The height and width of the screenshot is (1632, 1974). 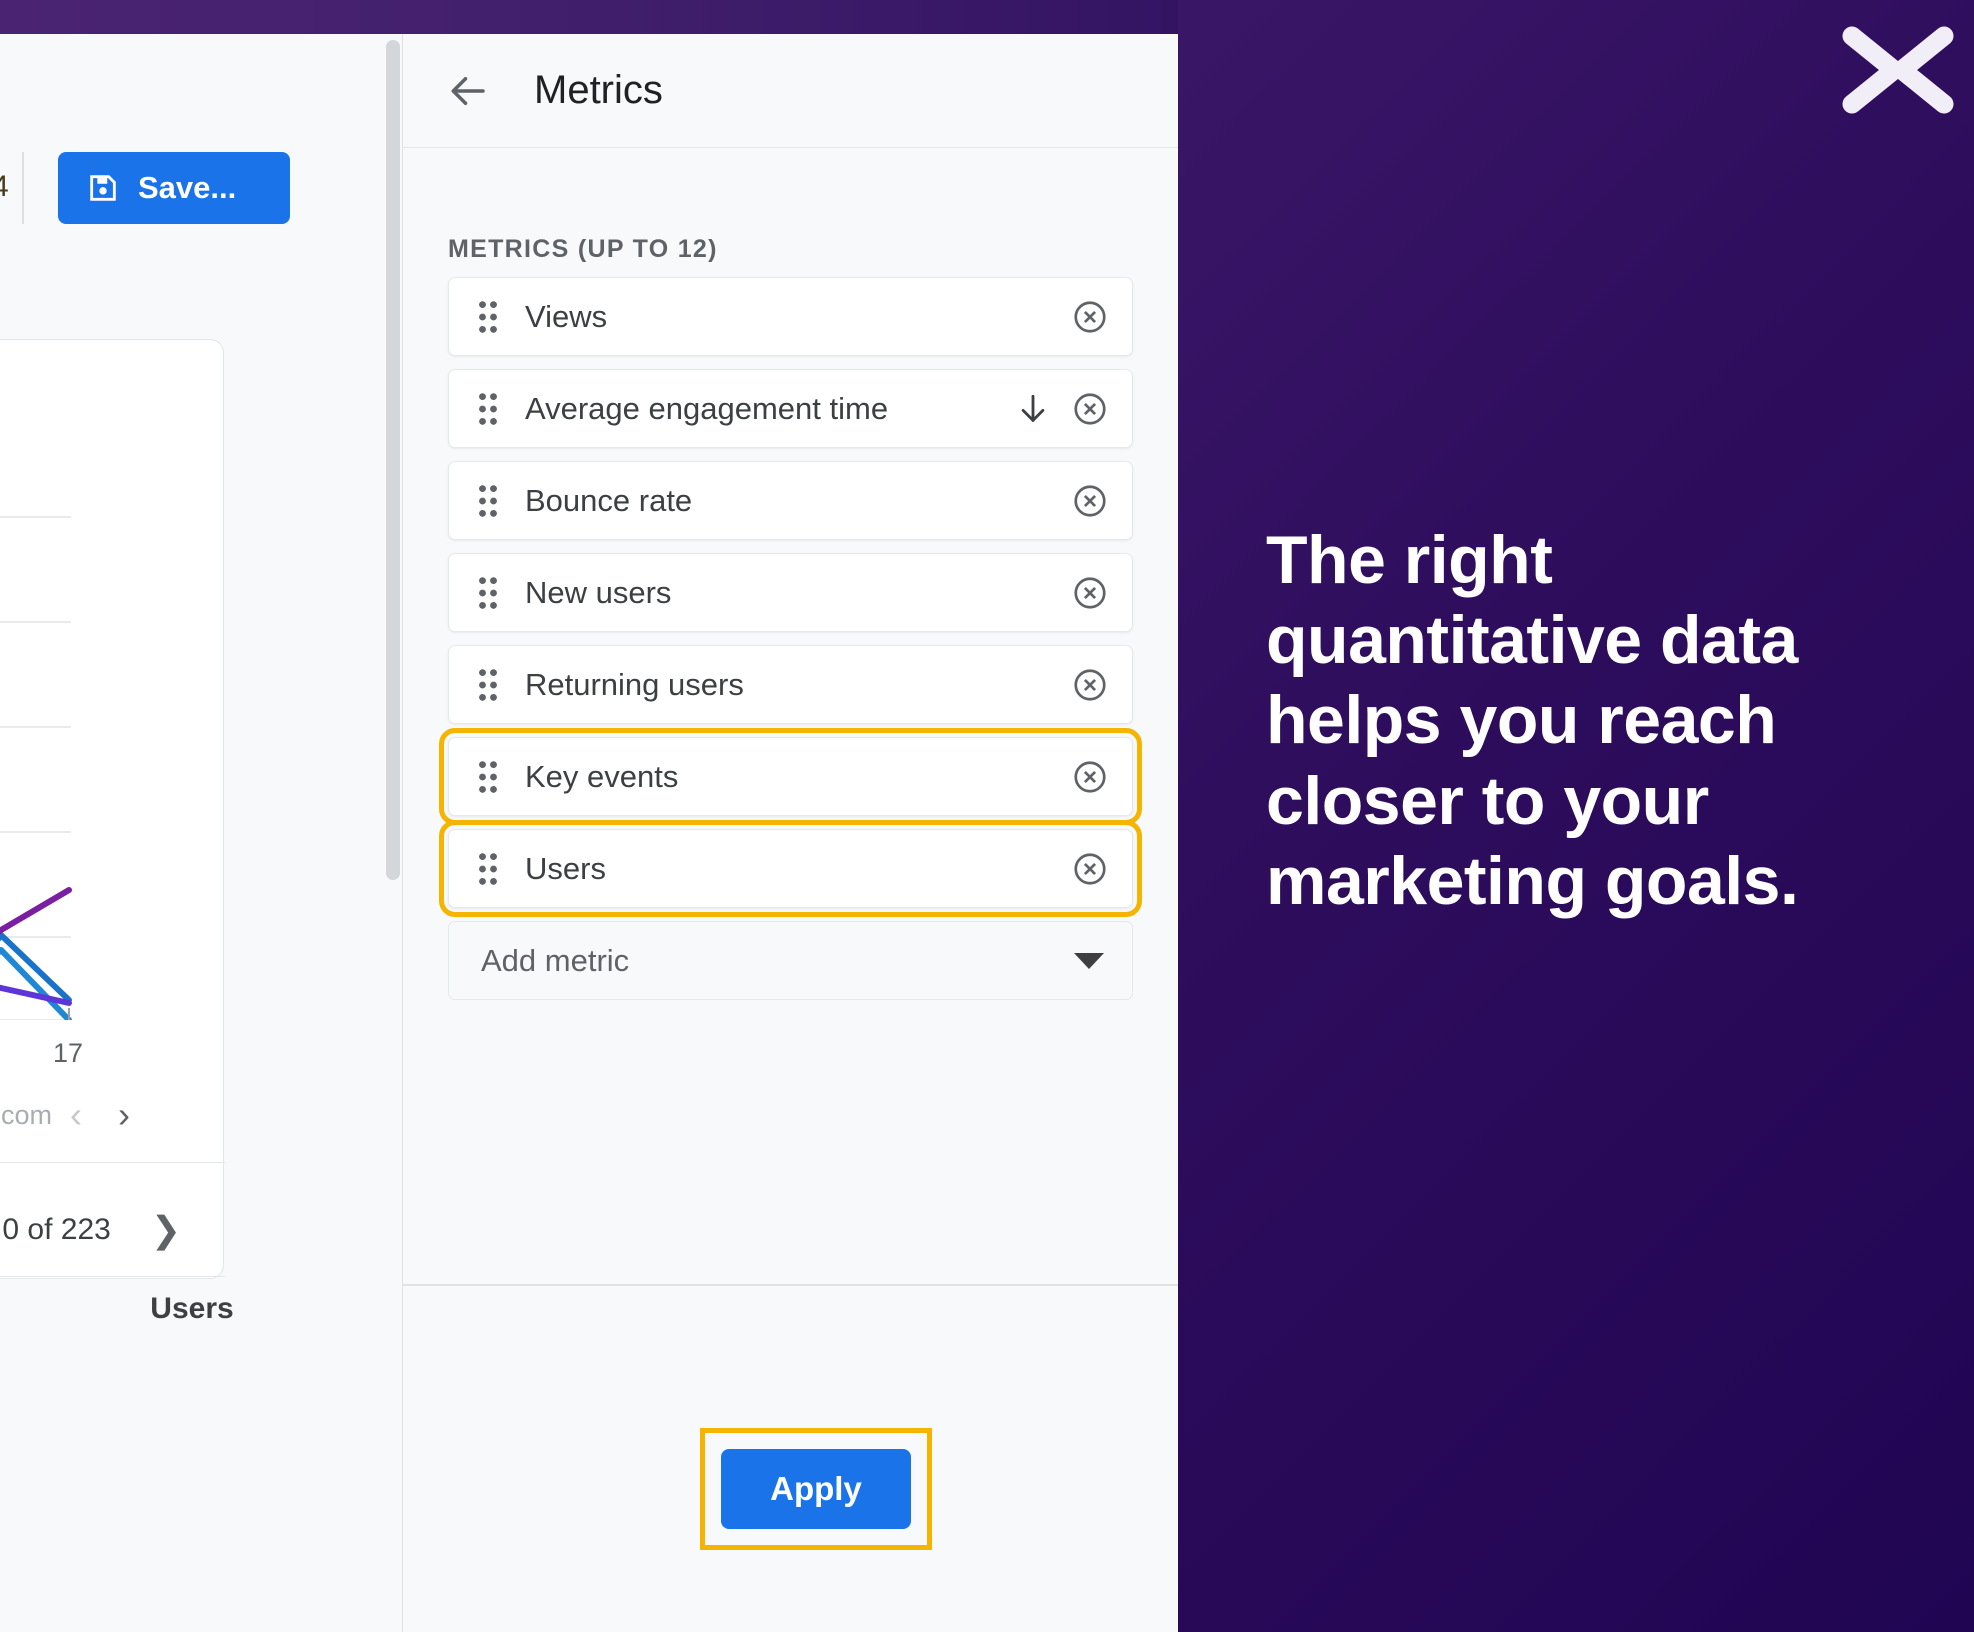 I want to click on metrics-section-label: METRICS (UP TO 12), so click(x=583, y=249).